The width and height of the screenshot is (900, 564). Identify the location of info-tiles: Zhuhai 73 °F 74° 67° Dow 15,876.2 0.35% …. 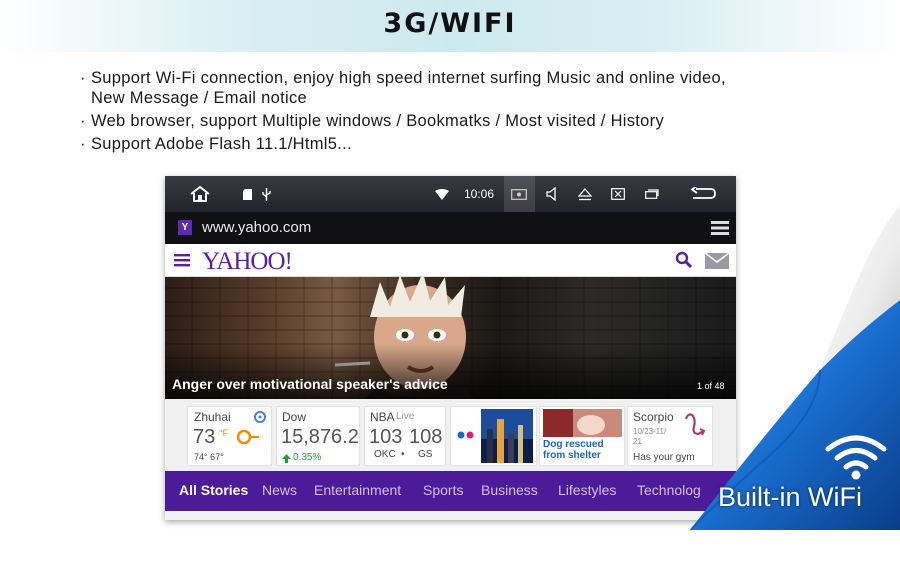
(450, 435).